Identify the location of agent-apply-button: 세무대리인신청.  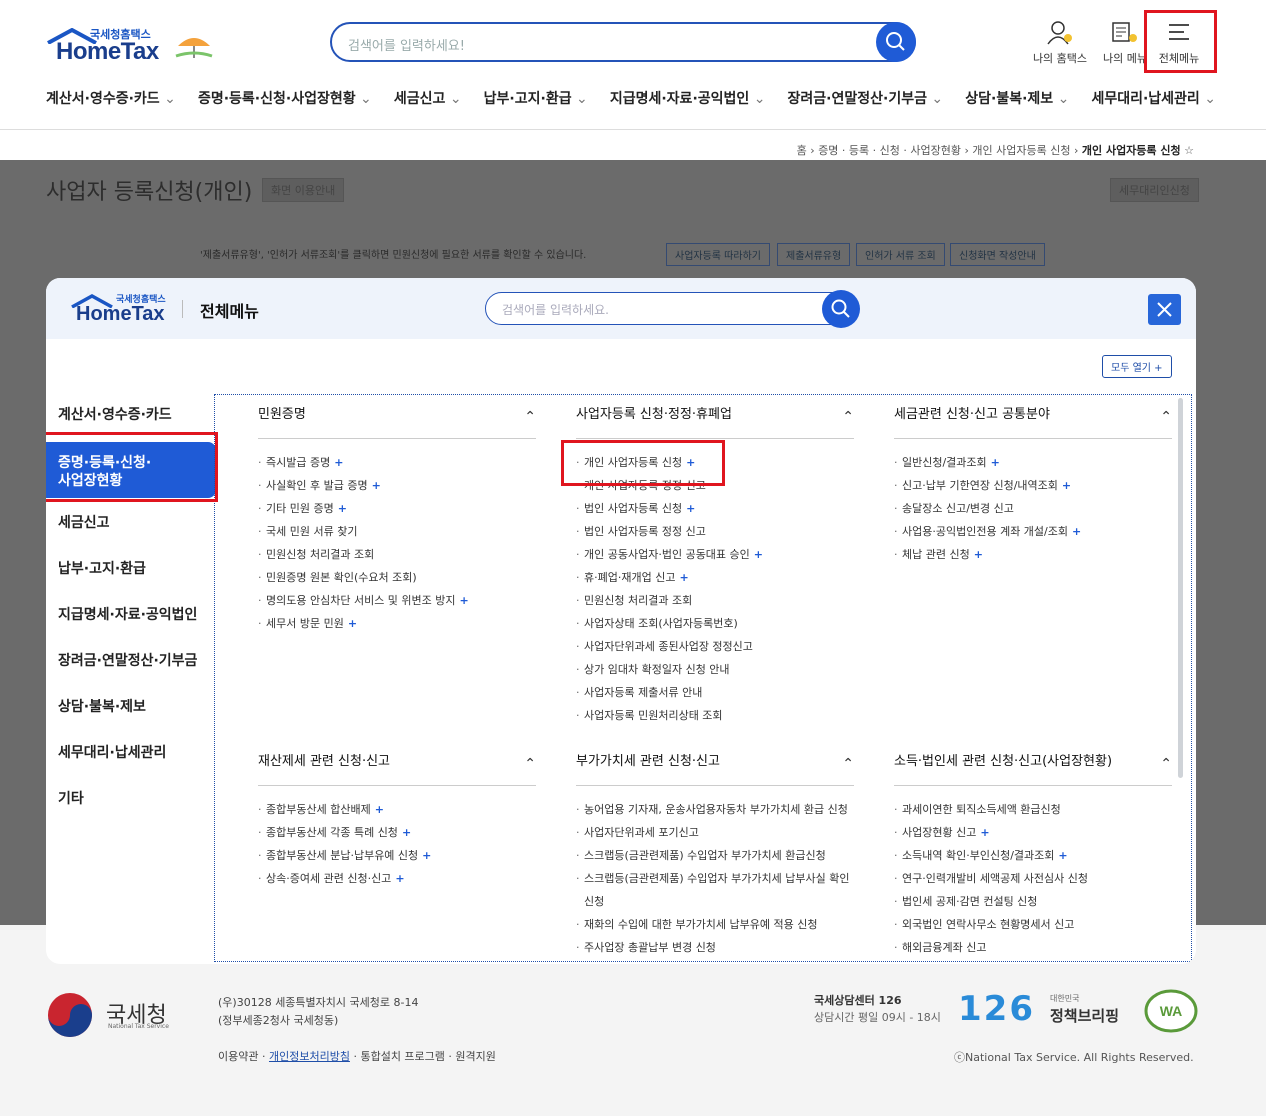
(1154, 190).